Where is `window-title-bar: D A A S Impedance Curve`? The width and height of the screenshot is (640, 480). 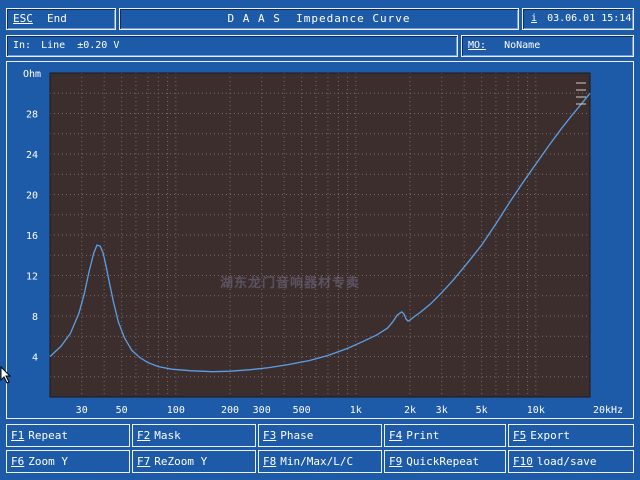
window-title-bar: D A A S Impedance Curve is located at coordinates (319, 19).